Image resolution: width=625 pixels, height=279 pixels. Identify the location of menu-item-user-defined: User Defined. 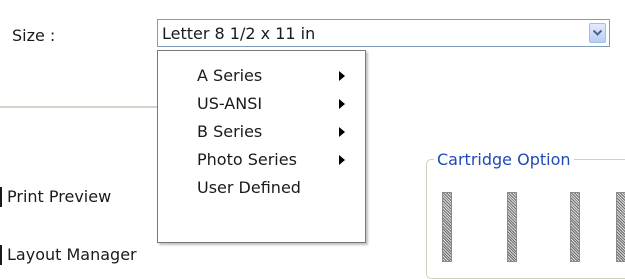
(261, 187).